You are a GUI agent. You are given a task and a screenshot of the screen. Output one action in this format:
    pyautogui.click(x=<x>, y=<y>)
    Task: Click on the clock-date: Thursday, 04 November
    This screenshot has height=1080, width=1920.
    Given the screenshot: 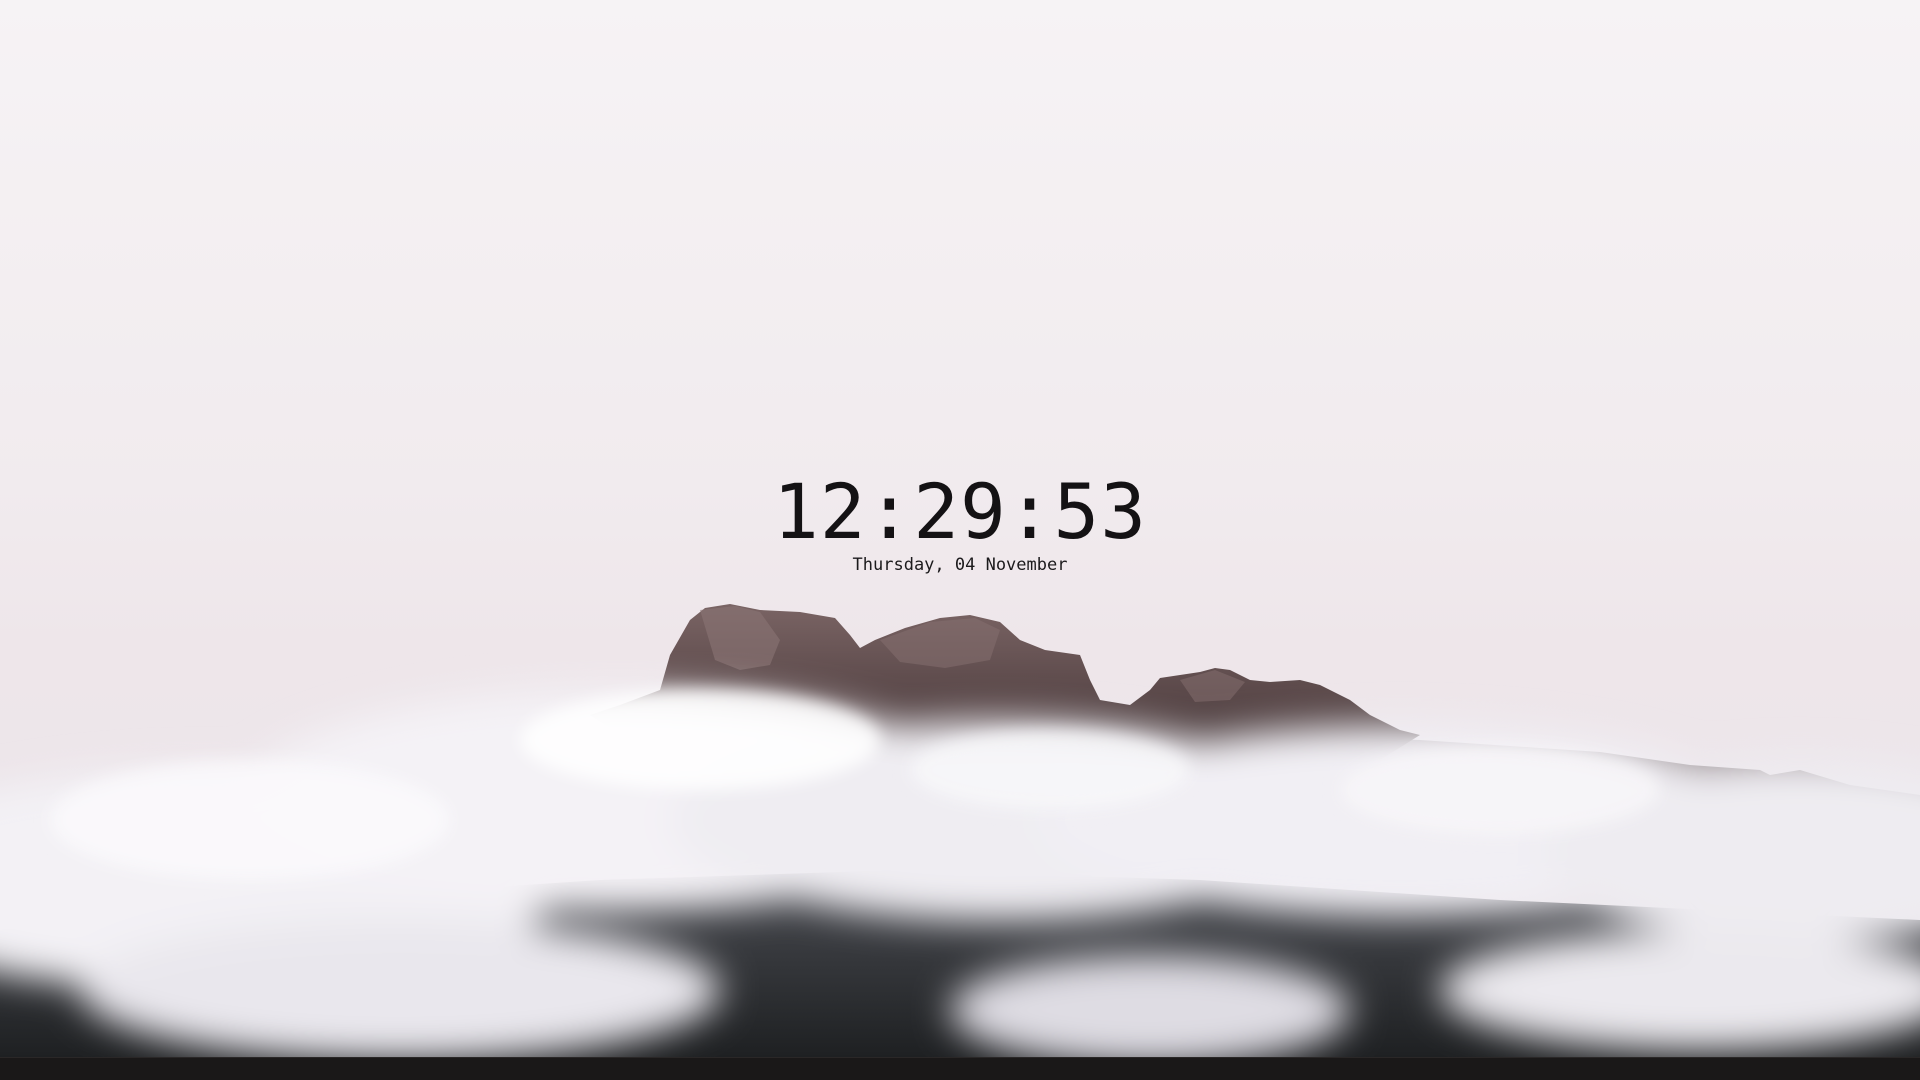 What is the action you would take?
    pyautogui.click(x=960, y=565)
    